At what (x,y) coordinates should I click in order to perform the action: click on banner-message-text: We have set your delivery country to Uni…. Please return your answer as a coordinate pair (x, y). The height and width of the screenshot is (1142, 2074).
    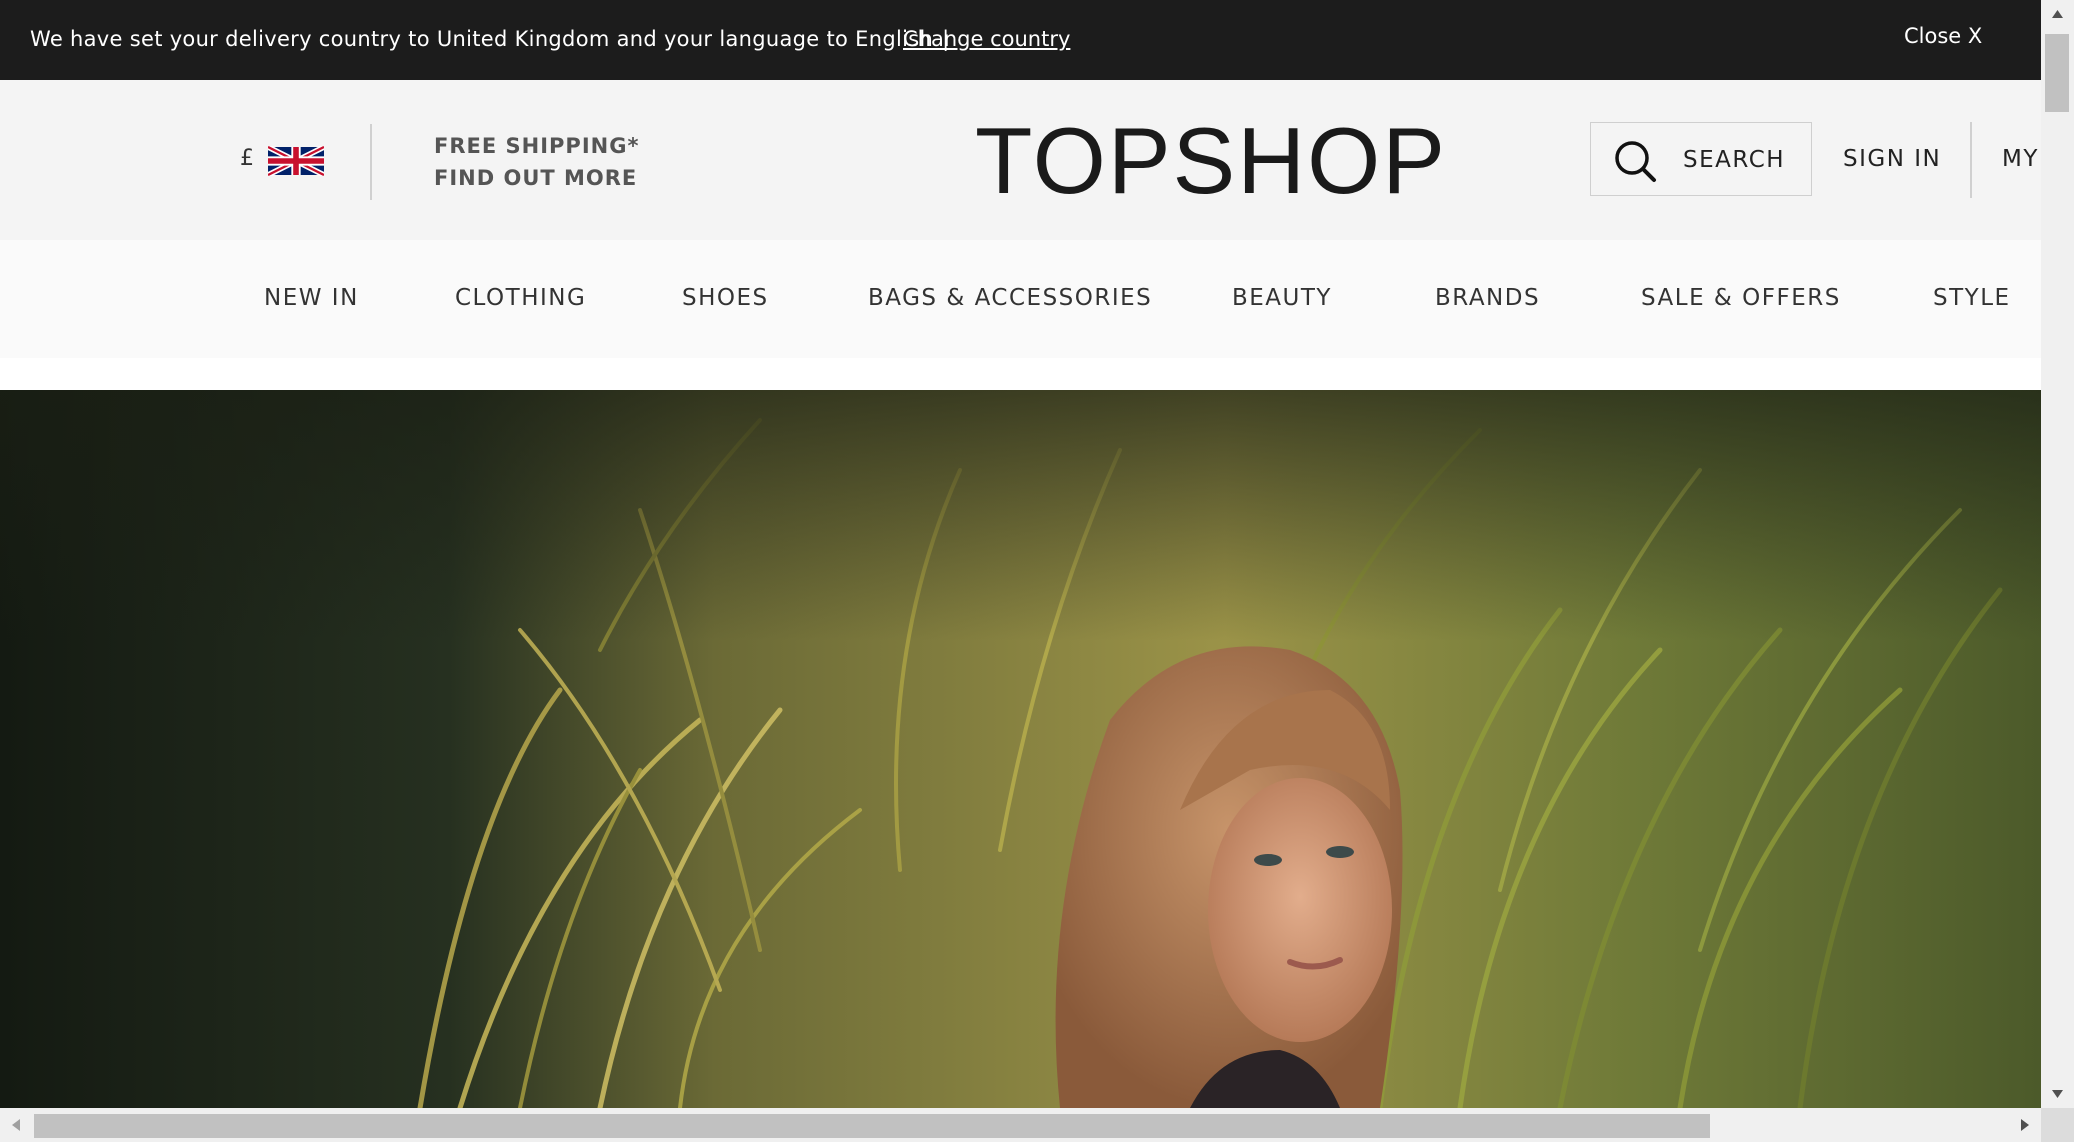
    Looking at the image, I should click on (482, 39).